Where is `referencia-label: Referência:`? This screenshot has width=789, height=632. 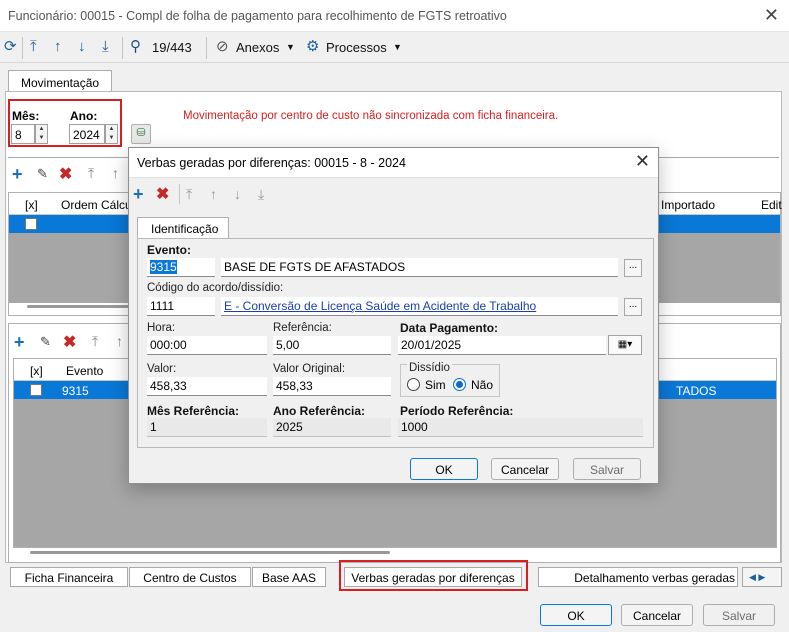
referencia-label: Referência: is located at coordinates (302, 328).